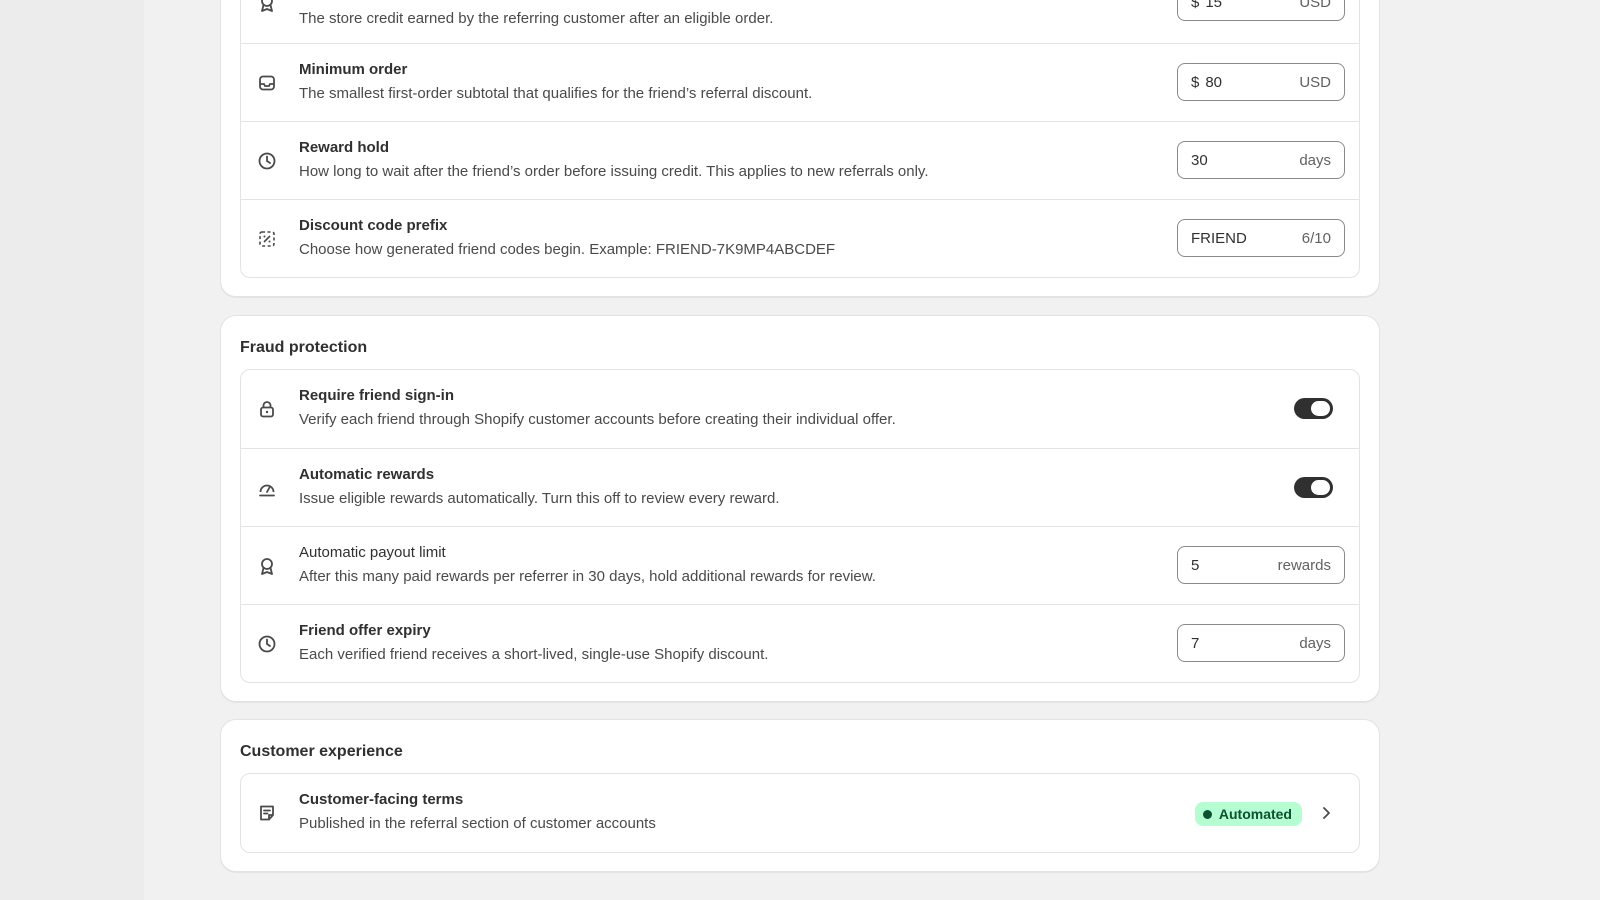 This screenshot has width=1600, height=900. Describe the element at coordinates (373, 225) in the screenshot. I see `discount-prefix-title: Discount code prefix` at that location.